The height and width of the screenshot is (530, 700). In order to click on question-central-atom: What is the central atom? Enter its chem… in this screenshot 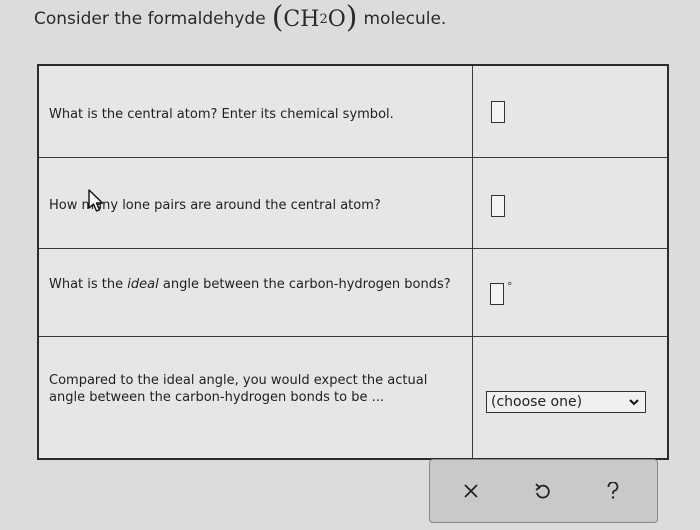, I will do `click(221, 114)`.